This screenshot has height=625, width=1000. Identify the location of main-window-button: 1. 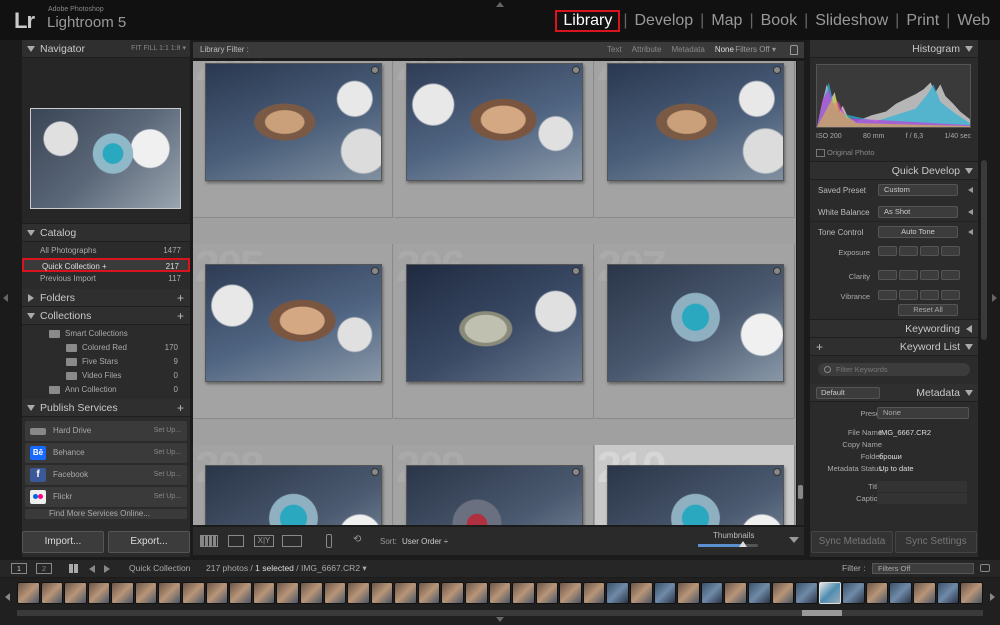
(19, 568).